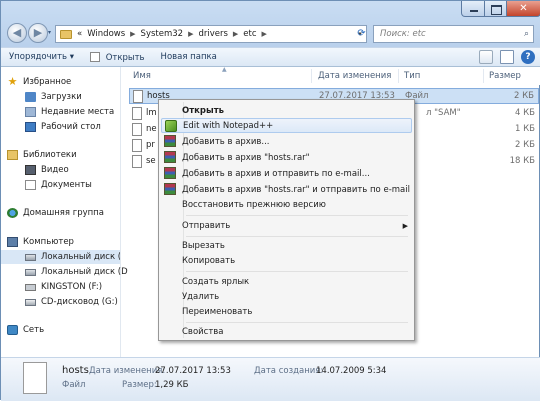 This screenshot has height=401, width=540. I want to click on column-type: Тип, so click(412, 76).